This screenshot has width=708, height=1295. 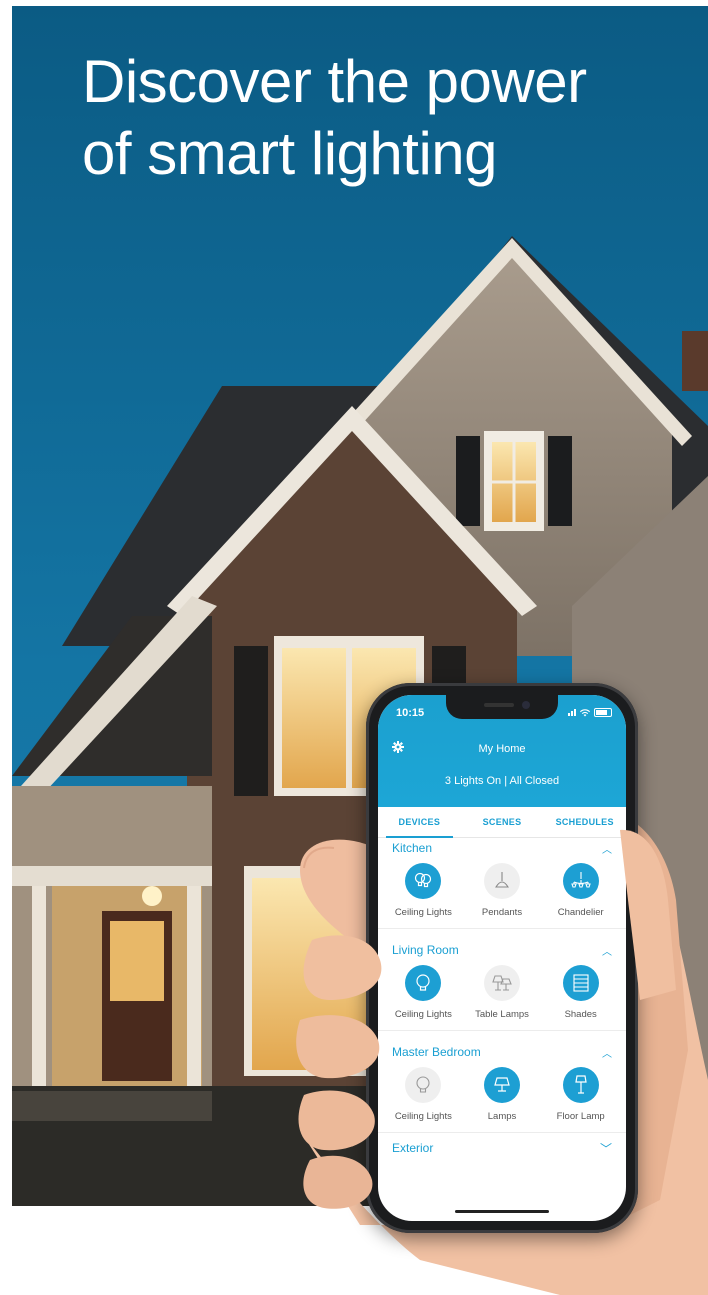 What do you see at coordinates (502, 707) in the screenshot?
I see `phone-notch` at bounding box center [502, 707].